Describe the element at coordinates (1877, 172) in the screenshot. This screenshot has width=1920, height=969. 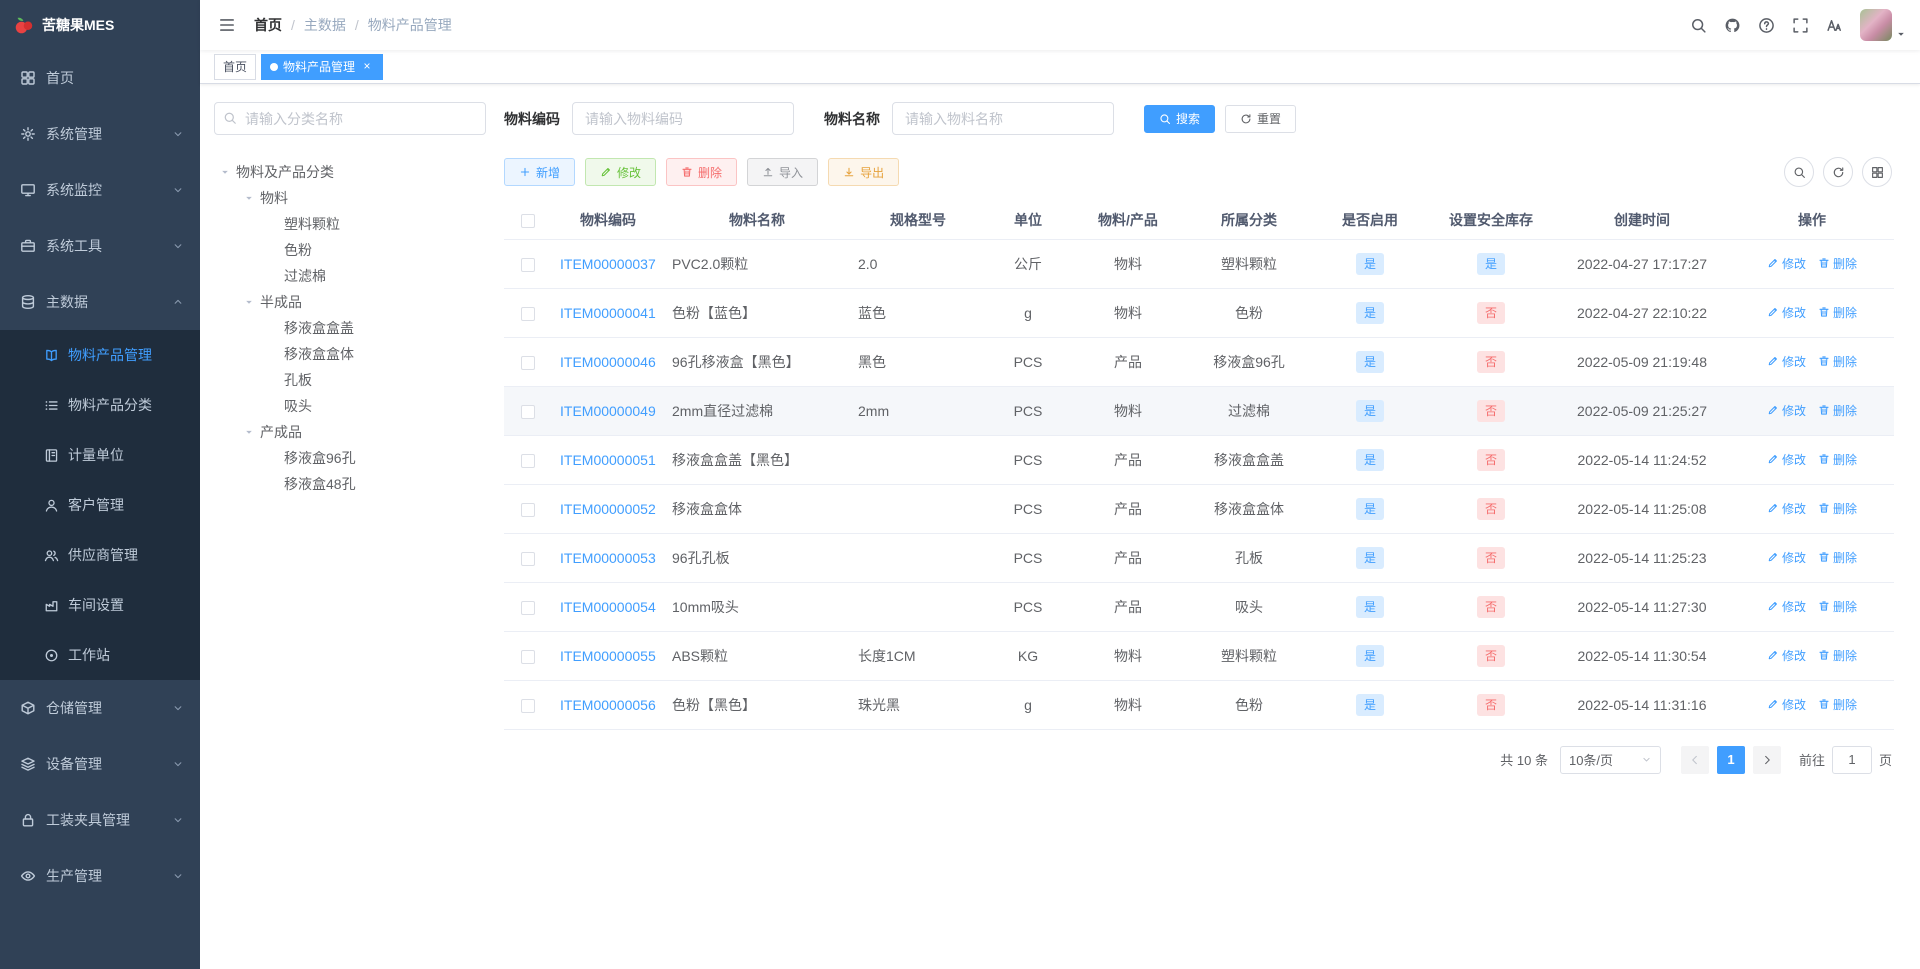
I see `columns-button` at that location.